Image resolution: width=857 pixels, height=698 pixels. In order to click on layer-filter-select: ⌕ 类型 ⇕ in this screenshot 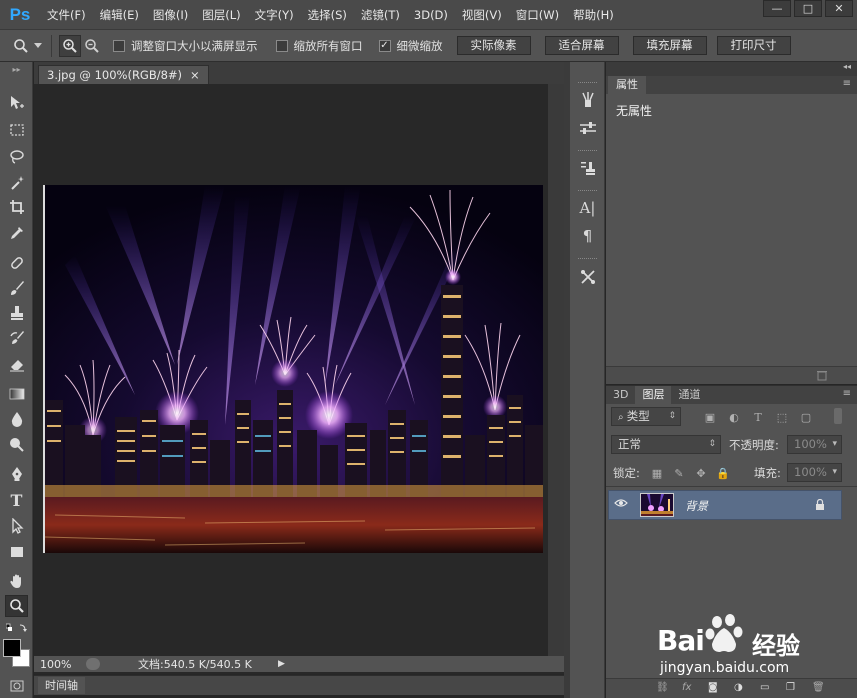, I will do `click(646, 416)`.